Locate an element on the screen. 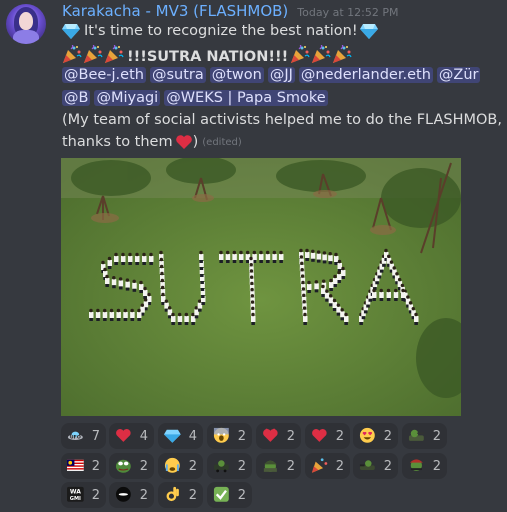 The width and height of the screenshot is (507, 512). reaction-malaysia-flag: 2 is located at coordinates (83, 466).